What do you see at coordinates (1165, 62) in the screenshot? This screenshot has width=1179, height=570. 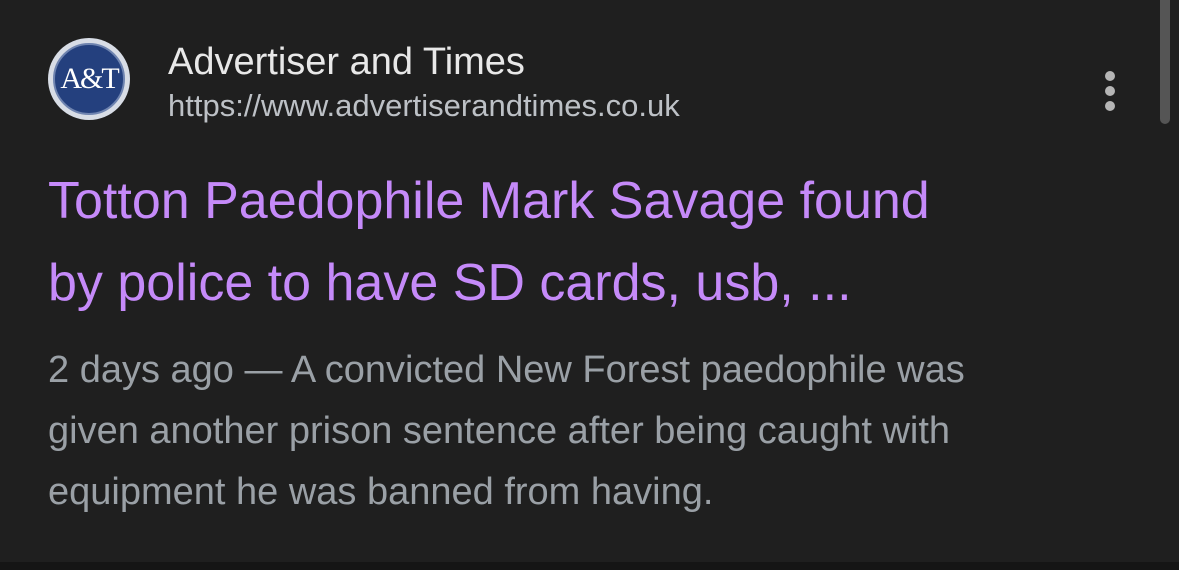 I see `scrollbar` at bounding box center [1165, 62].